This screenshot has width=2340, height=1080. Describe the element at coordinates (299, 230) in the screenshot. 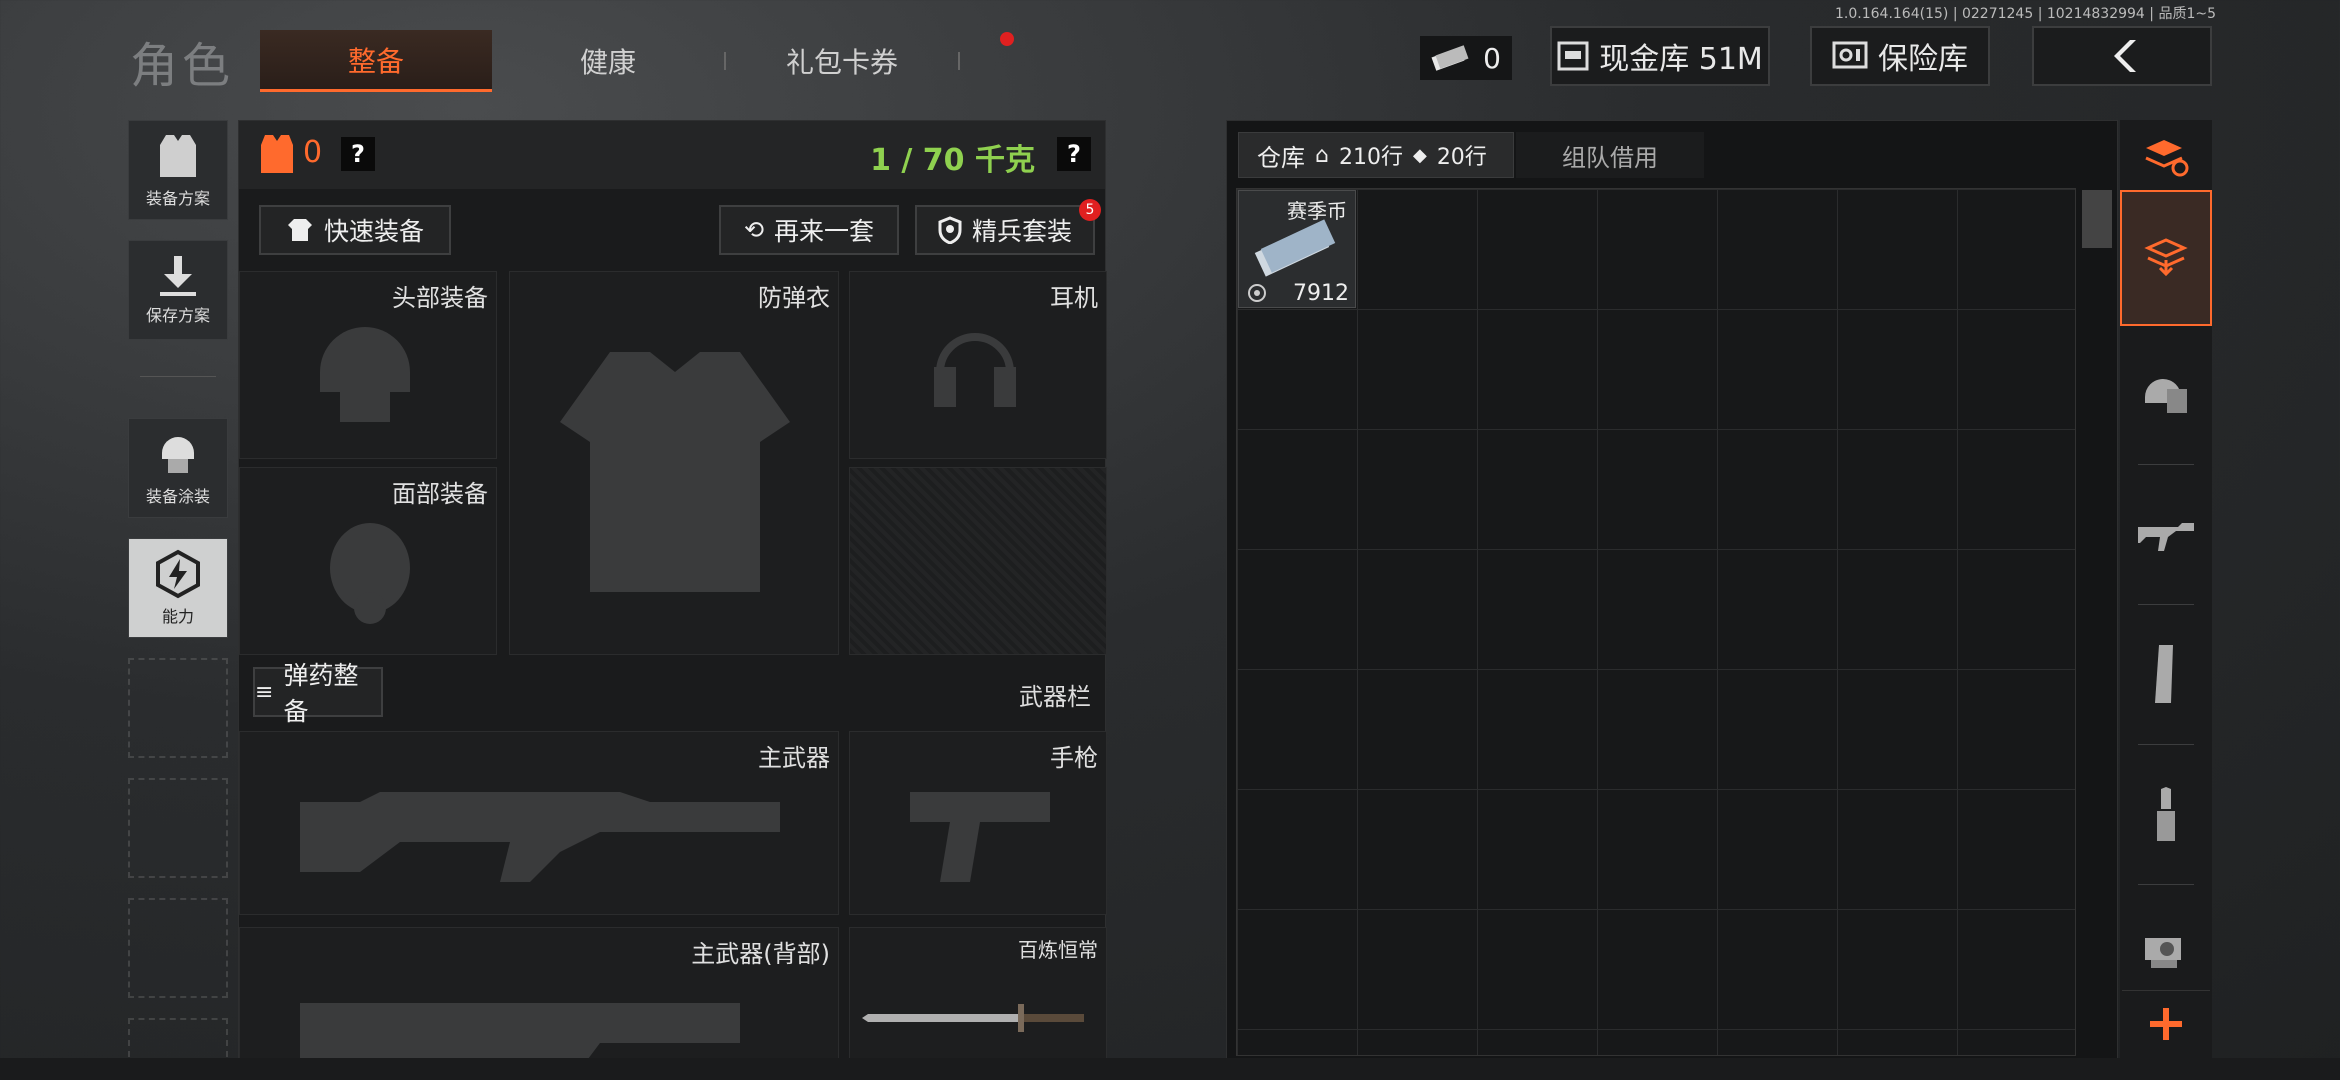

I see `shirt-icon` at that location.